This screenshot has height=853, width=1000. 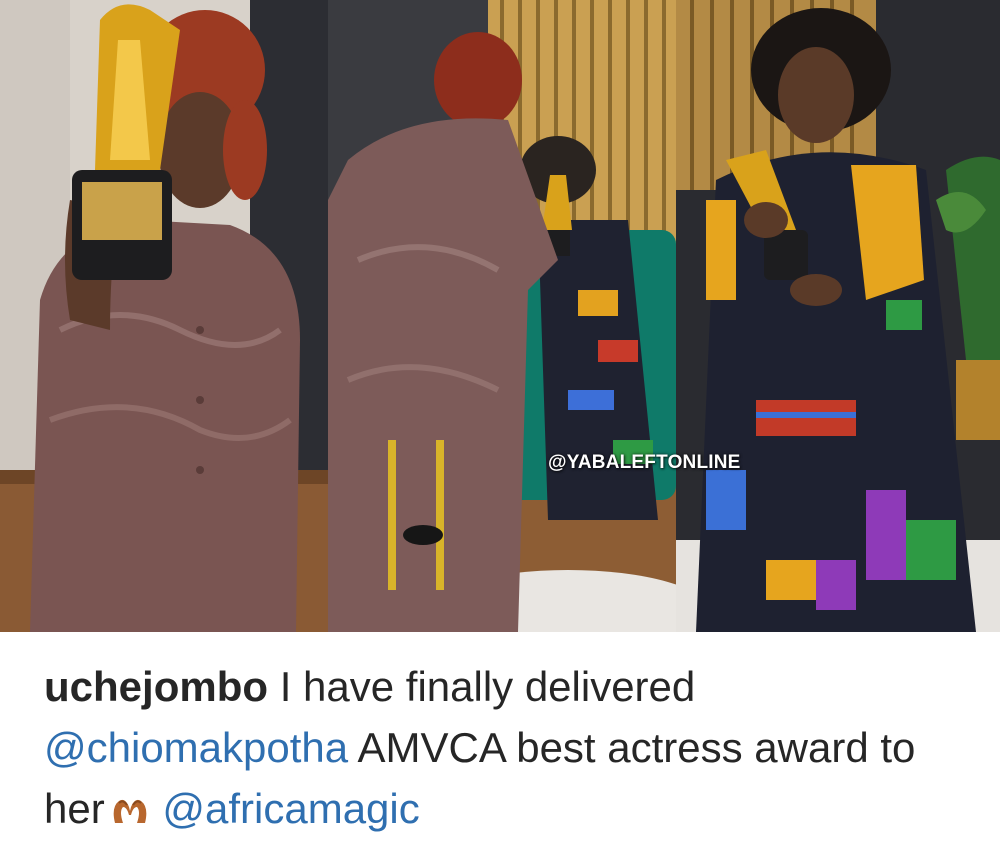 I want to click on watermark: @YABALEFTONLINE, so click(x=644, y=462).